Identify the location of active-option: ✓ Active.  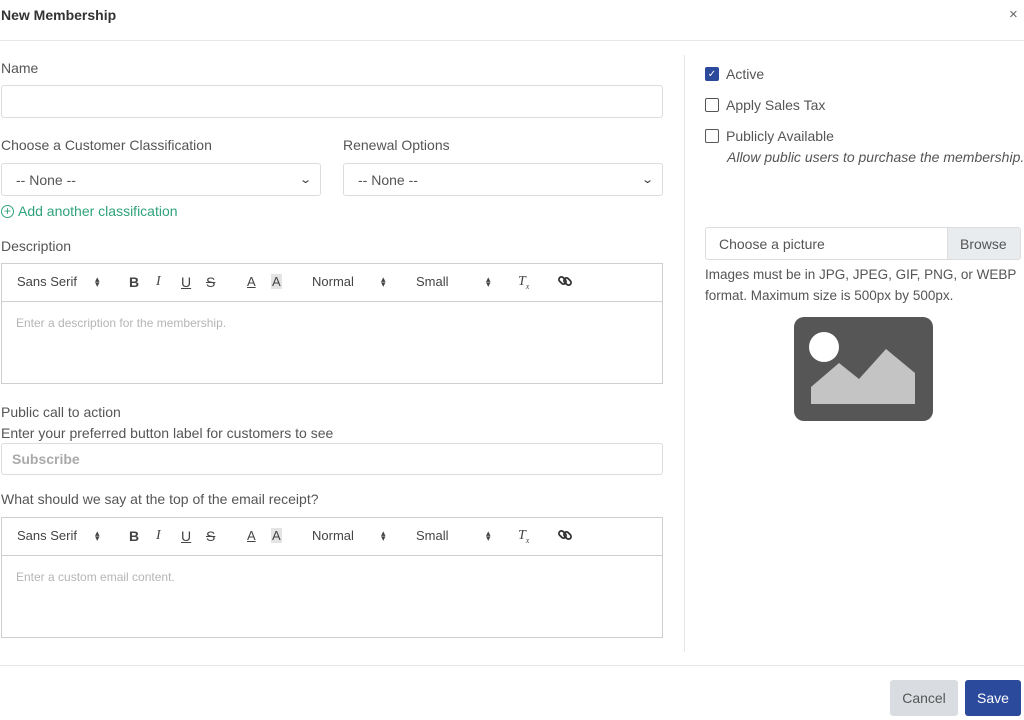
(734, 74).